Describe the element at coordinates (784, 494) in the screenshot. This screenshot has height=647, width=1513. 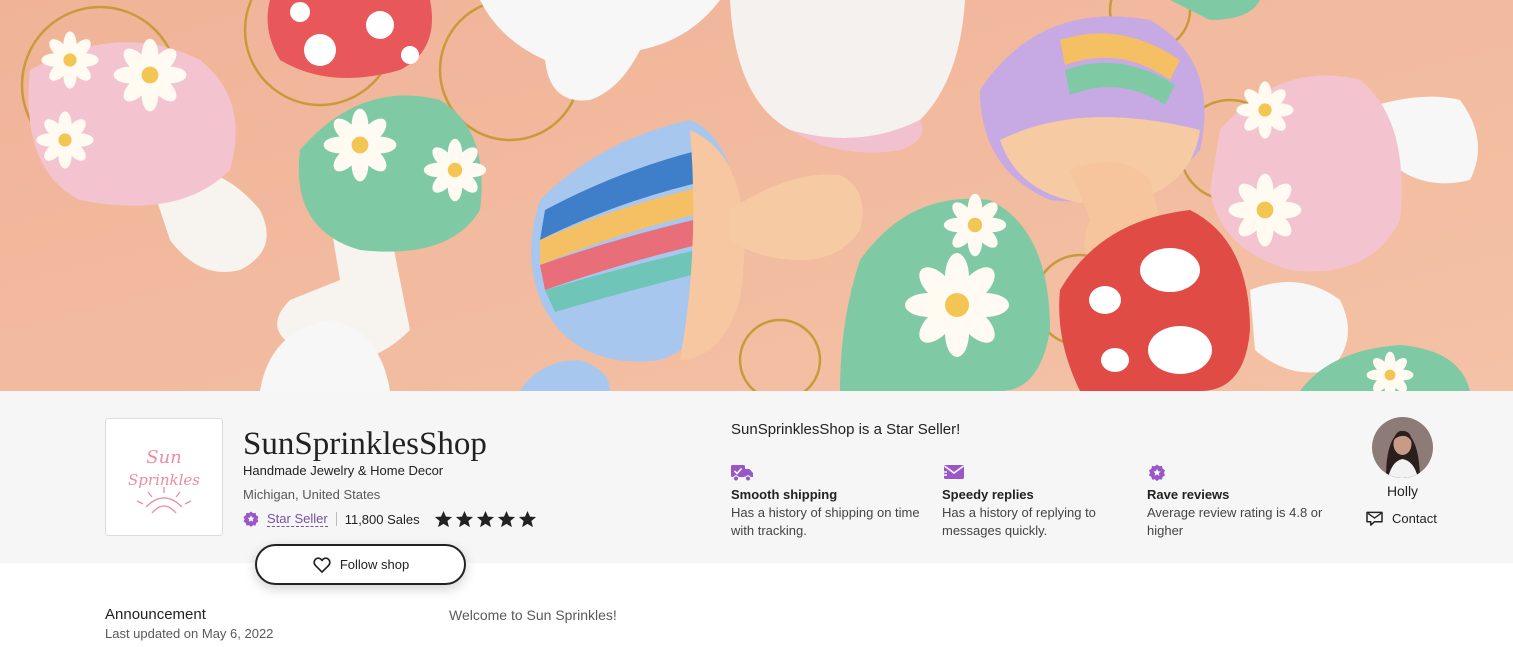
I see `perk-title: Smooth shipping` at that location.